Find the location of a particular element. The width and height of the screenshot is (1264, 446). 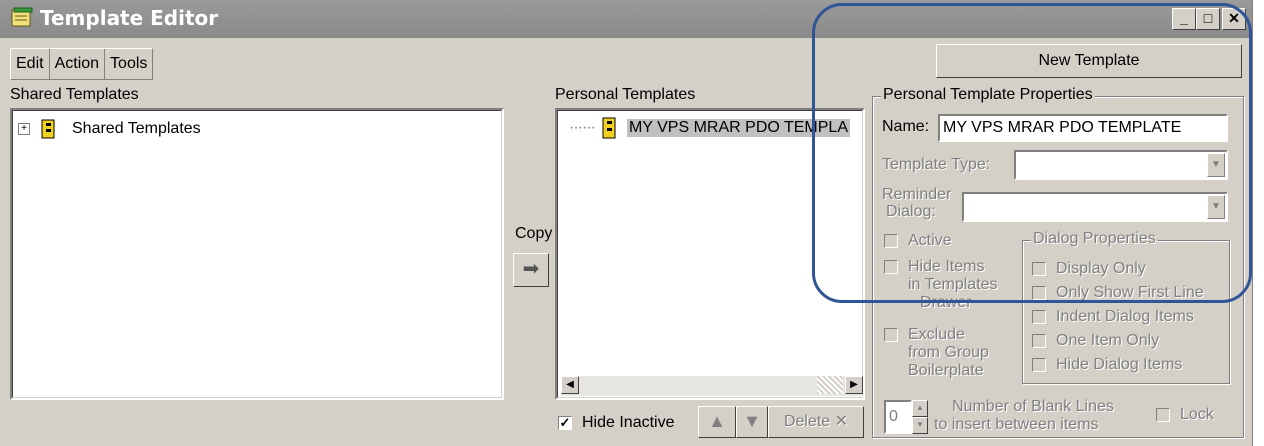

dialog-properties-title: Dialog Properties is located at coordinates (1094, 239).